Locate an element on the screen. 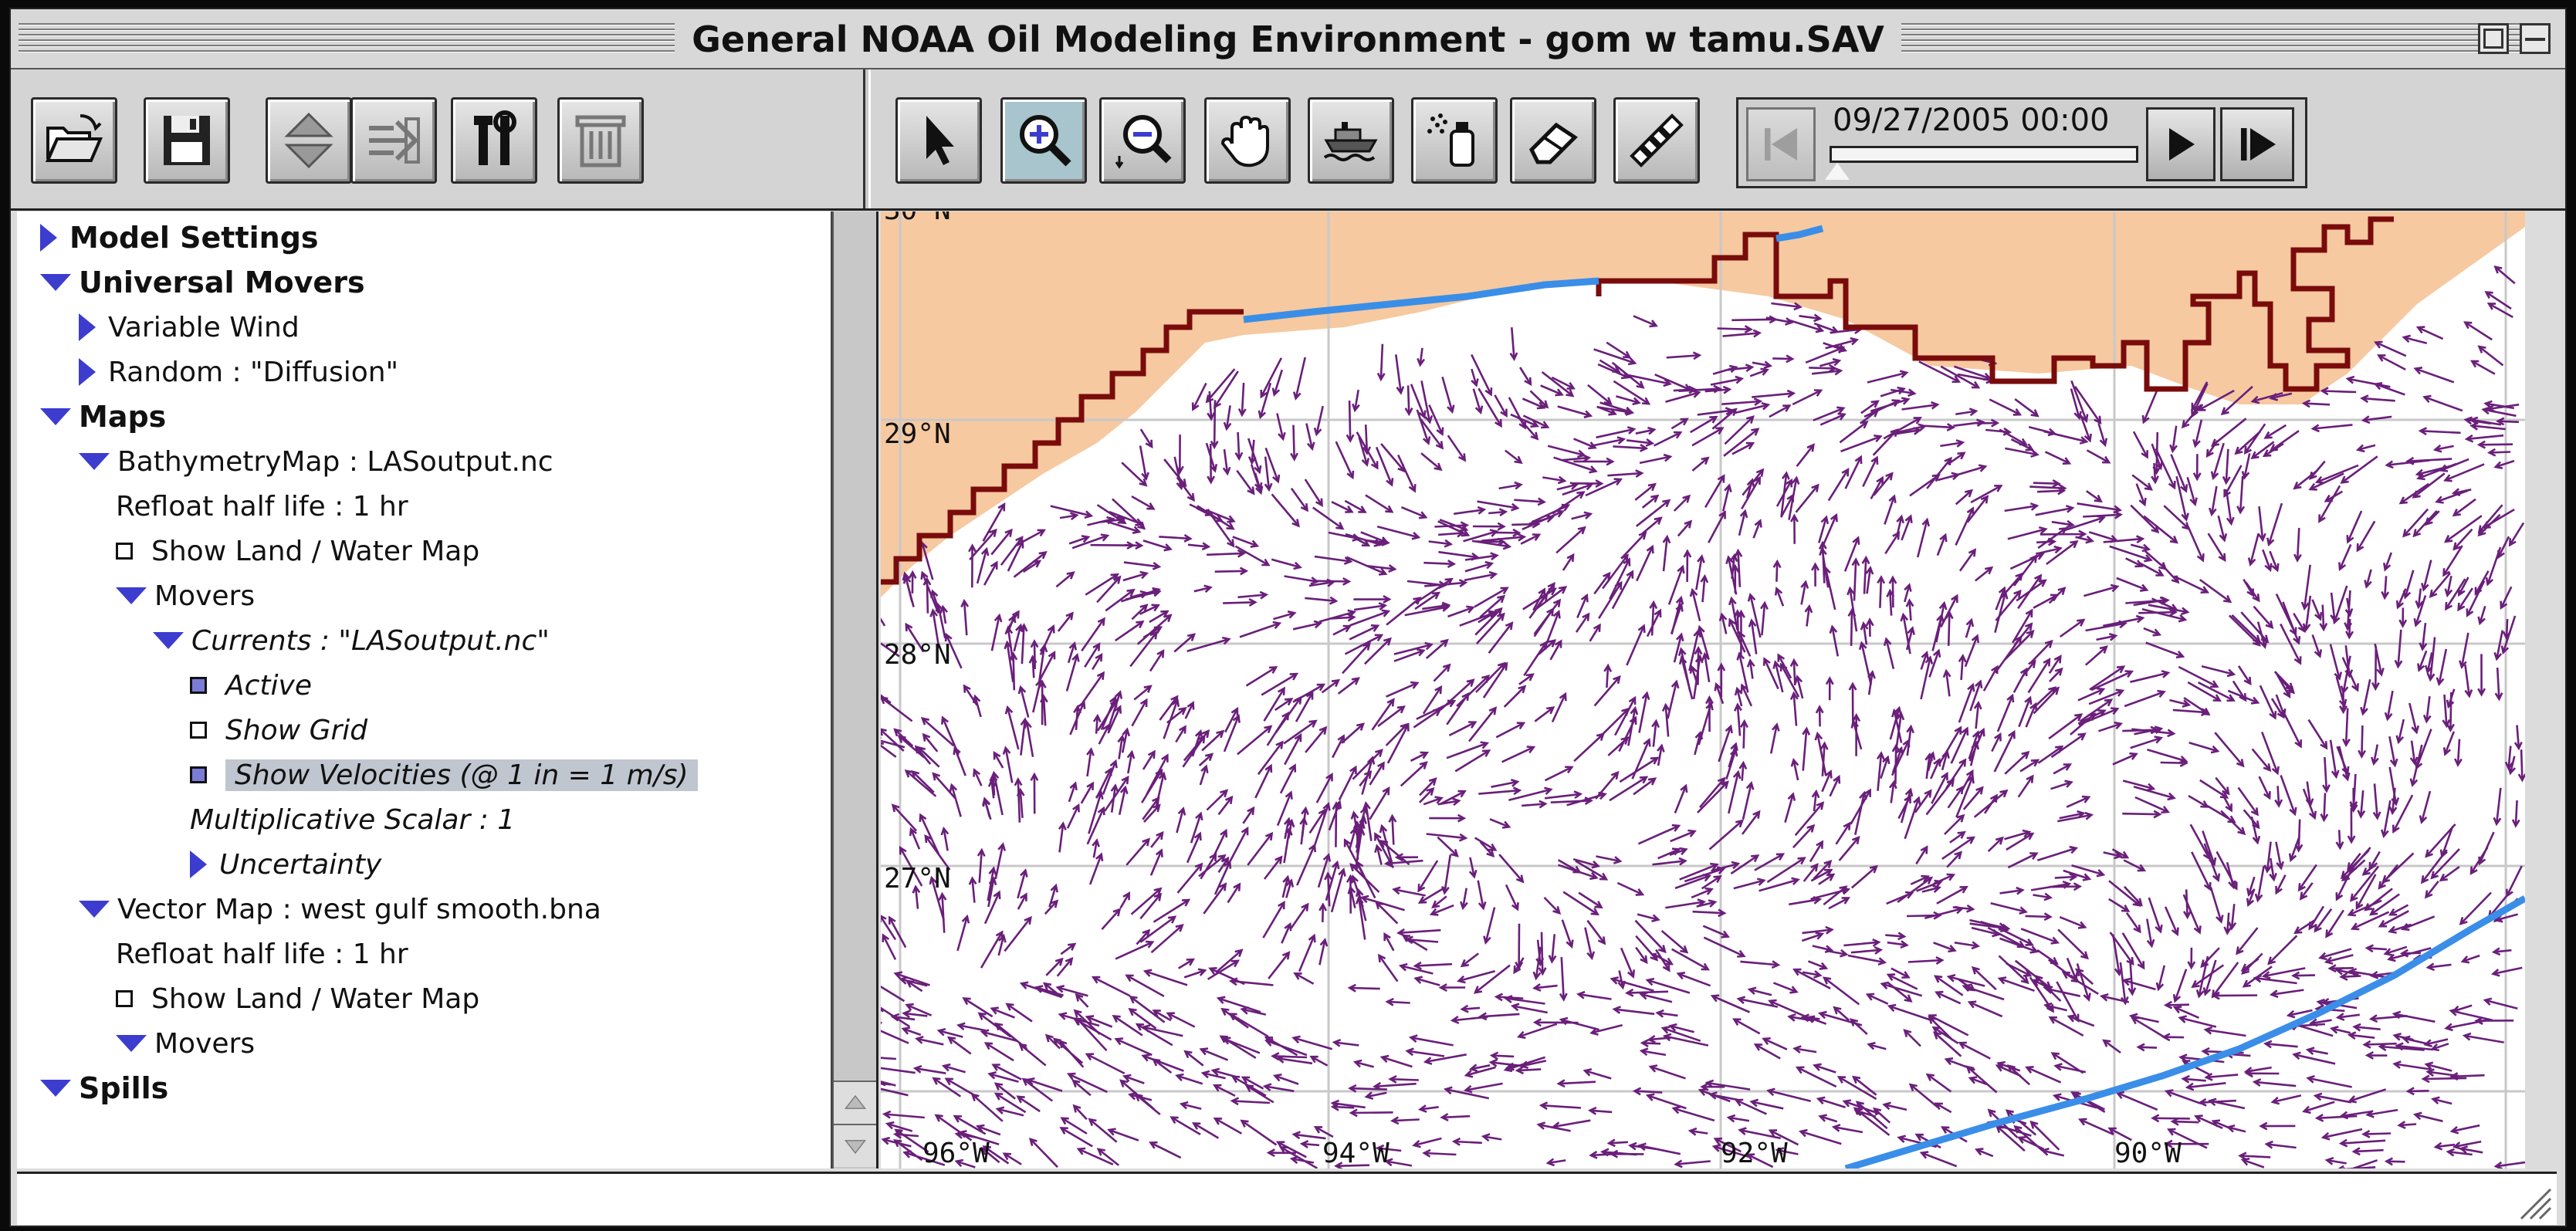  tree-item: Model Settings is located at coordinates (179, 238).